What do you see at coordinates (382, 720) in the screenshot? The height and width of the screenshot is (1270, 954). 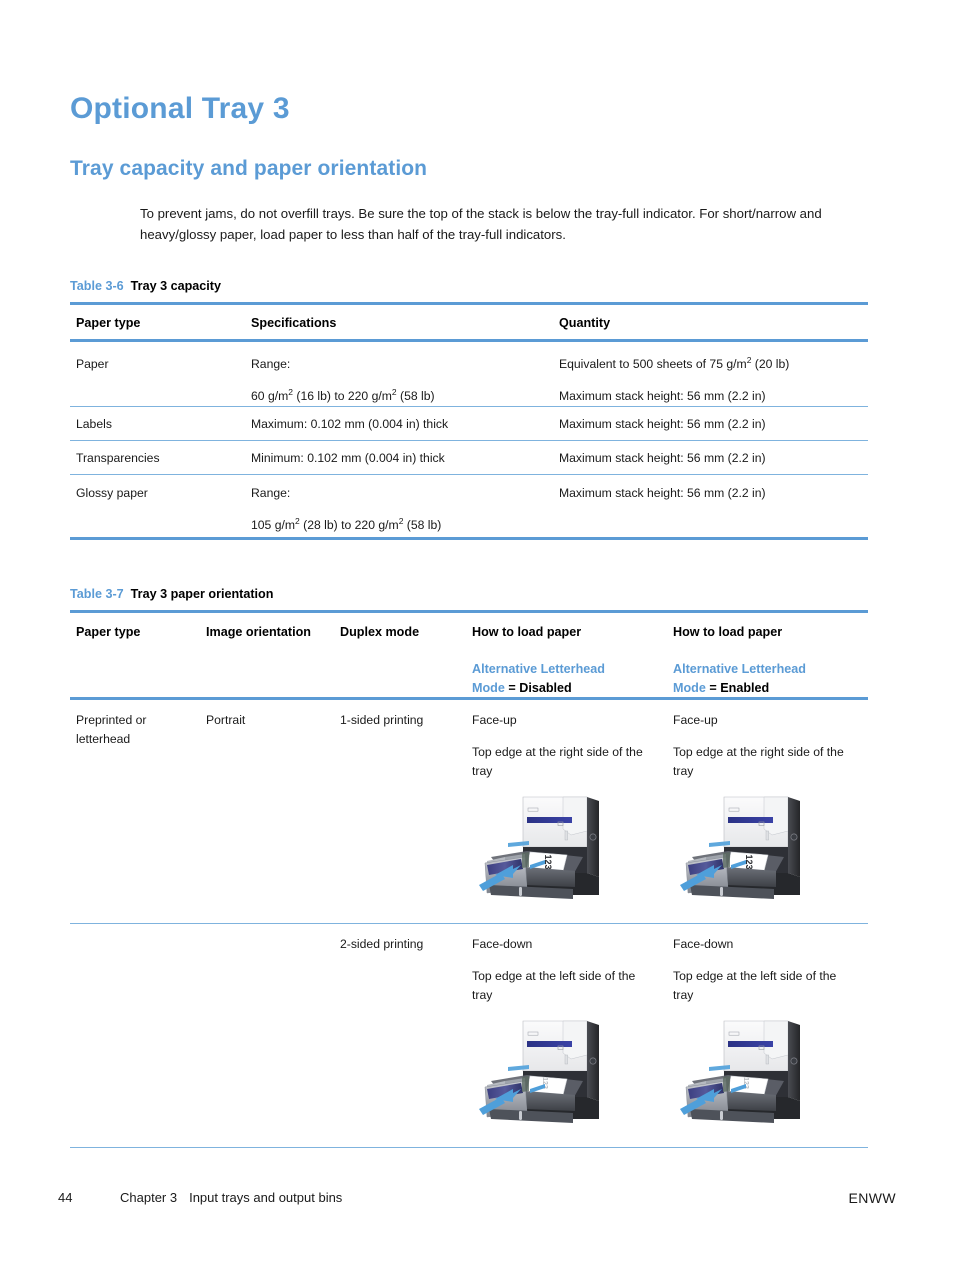 I see `cell-duplex-mode: 1-sided printing` at bounding box center [382, 720].